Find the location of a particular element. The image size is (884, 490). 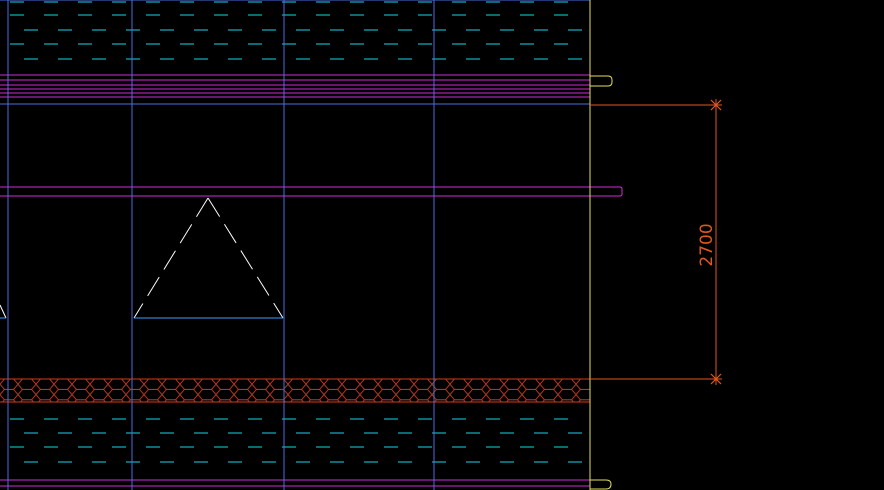

top-insulation-hatch is located at coordinates (296, 30).